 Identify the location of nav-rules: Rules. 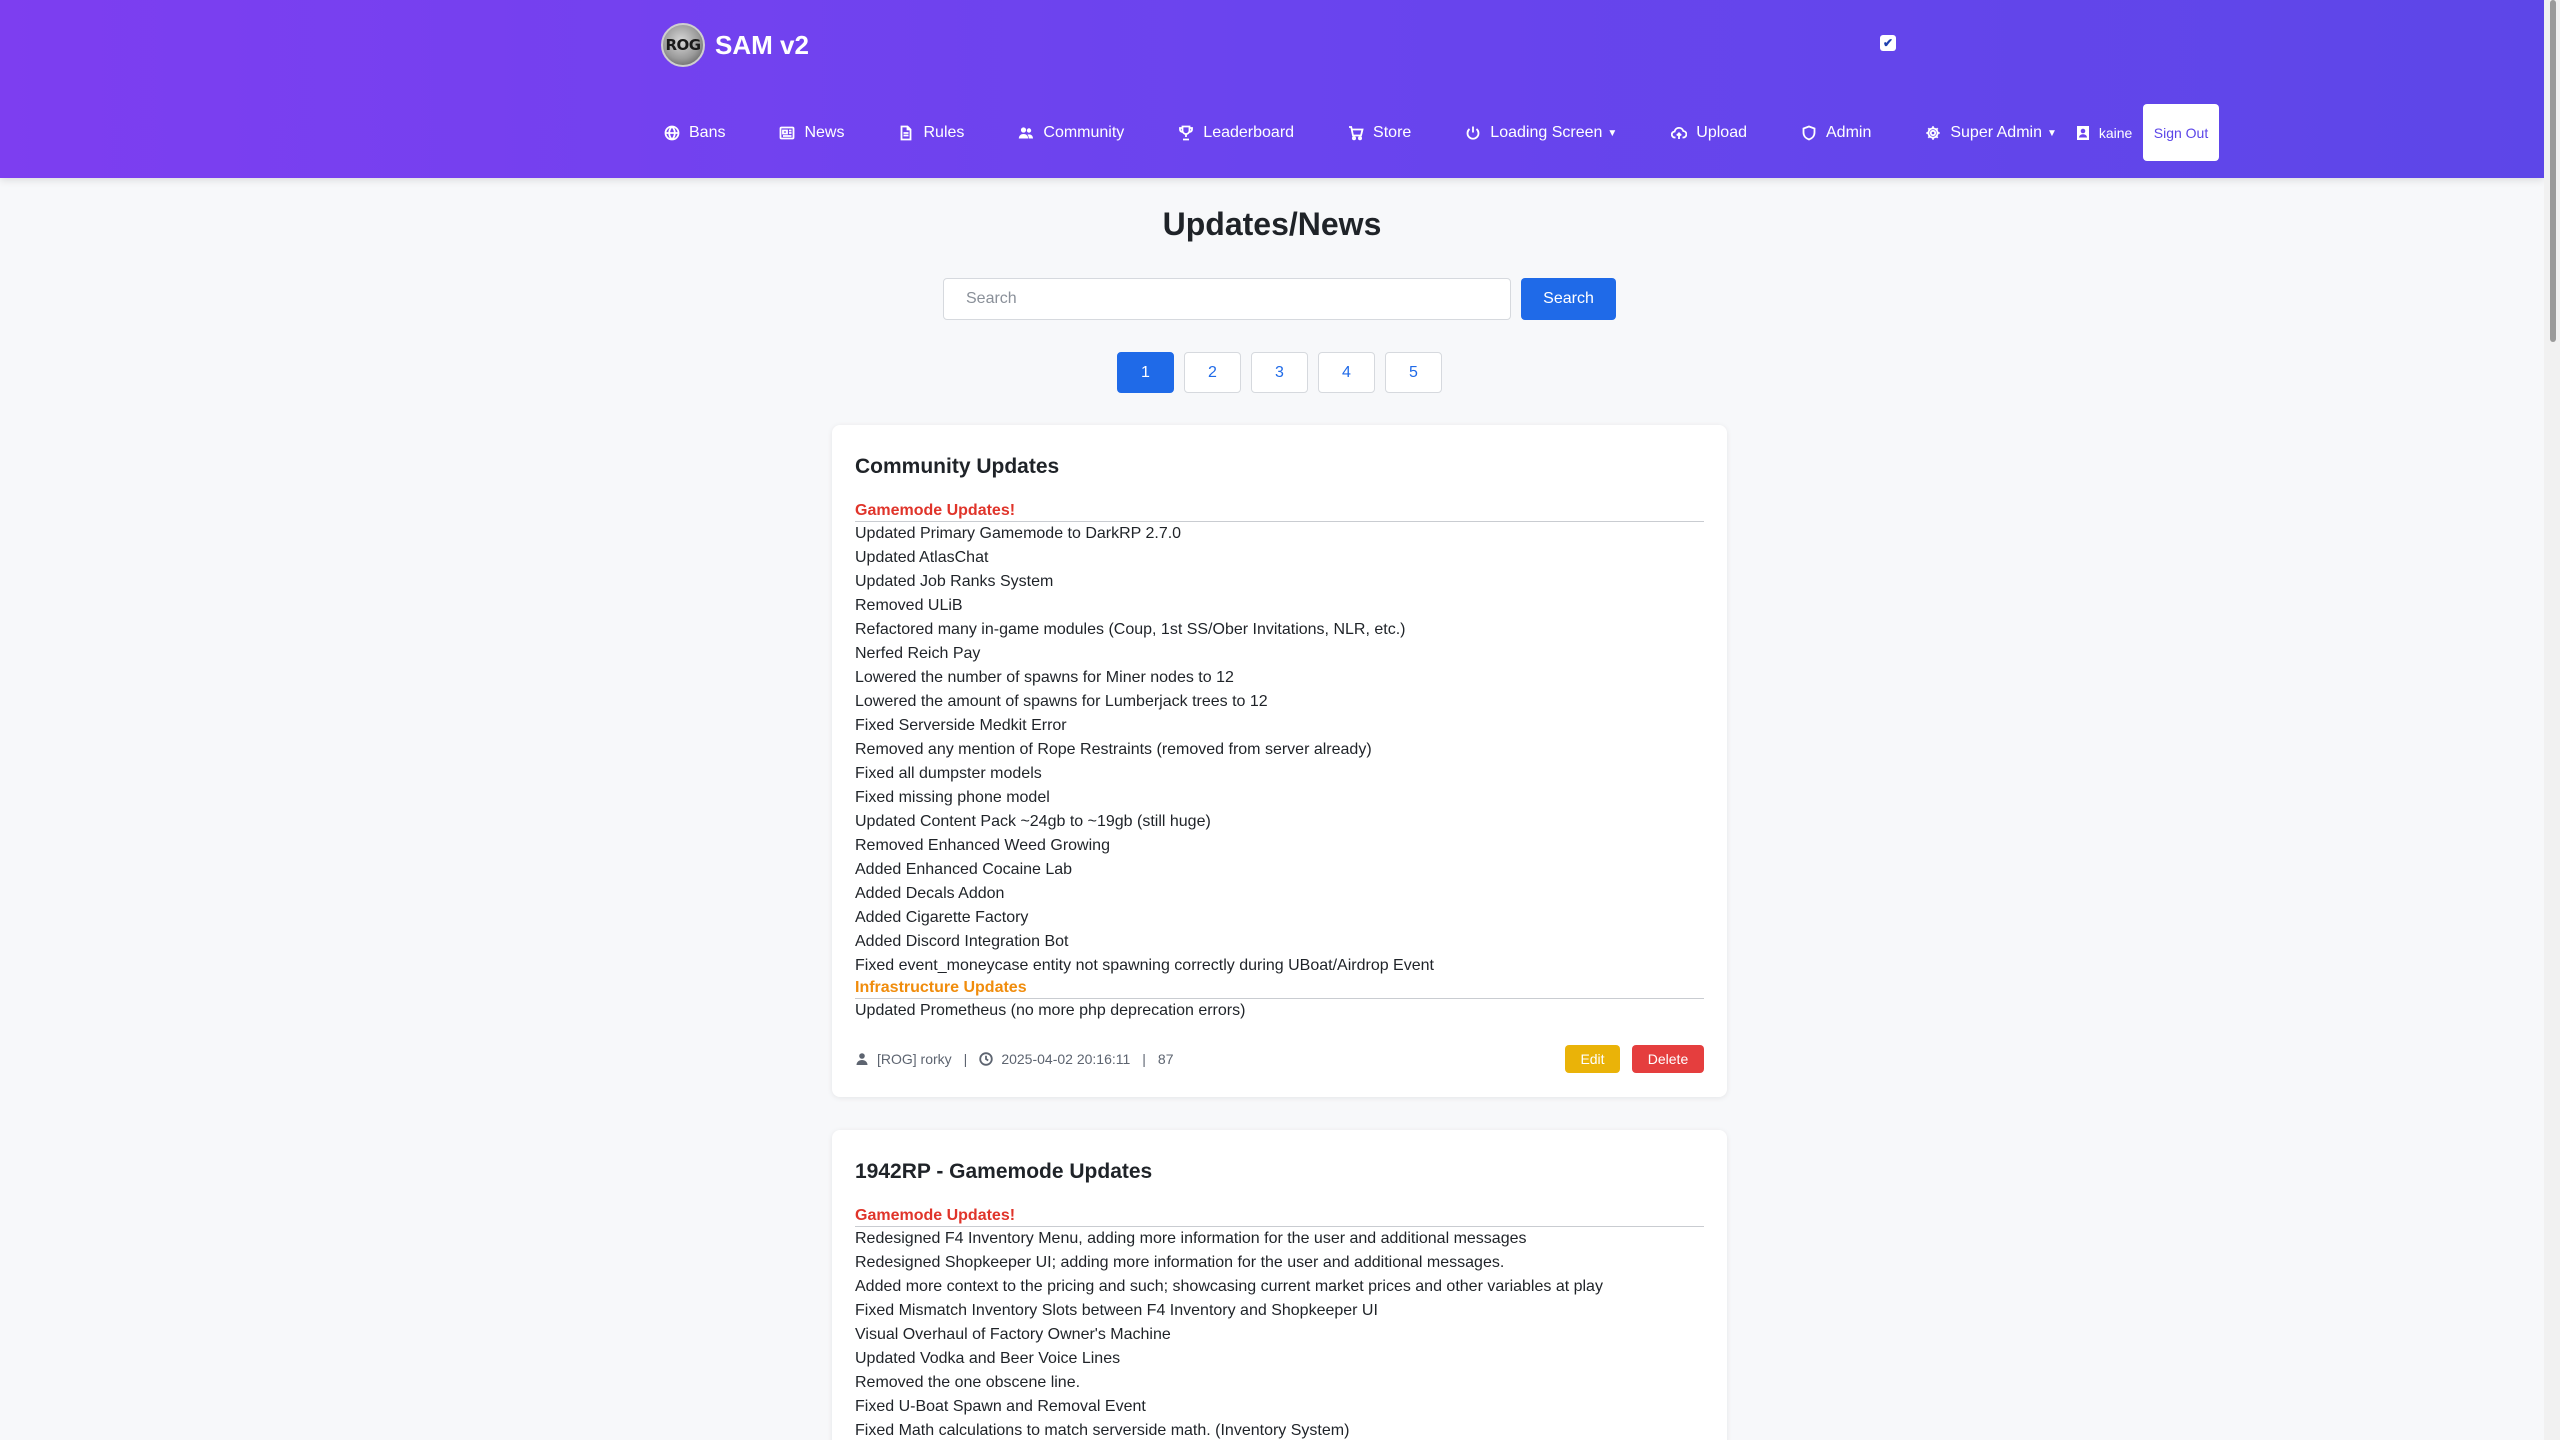
(931, 133).